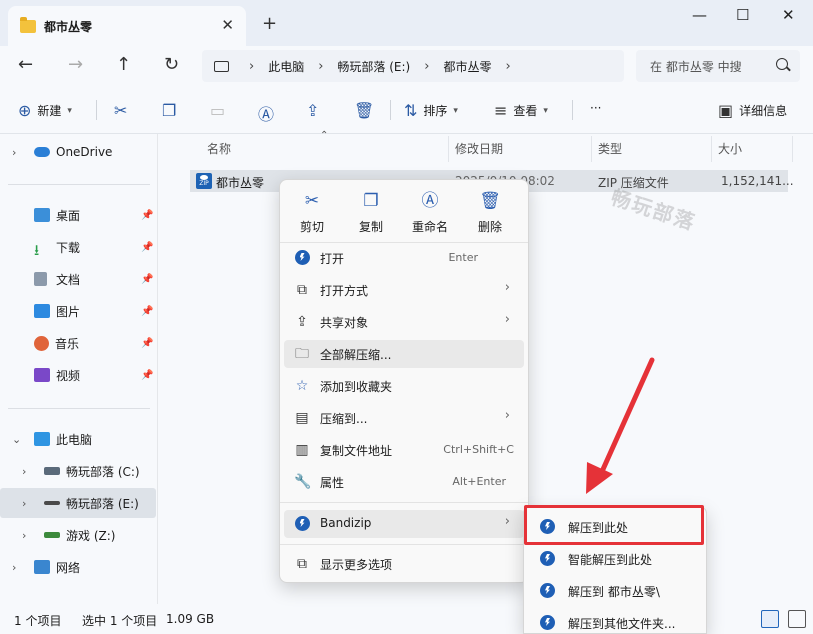 The width and height of the screenshot is (813, 634). What do you see at coordinates (371, 201) in the screenshot?
I see `copy-icon: ❐` at bounding box center [371, 201].